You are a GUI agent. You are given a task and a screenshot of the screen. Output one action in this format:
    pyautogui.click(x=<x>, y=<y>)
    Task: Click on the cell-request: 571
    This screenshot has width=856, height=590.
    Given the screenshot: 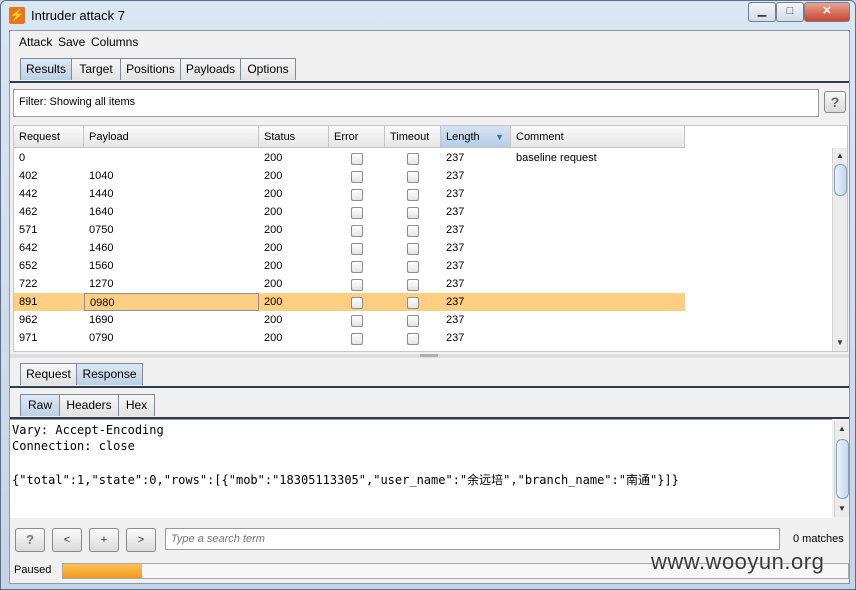 What is the action you would take?
    pyautogui.click(x=28, y=230)
    